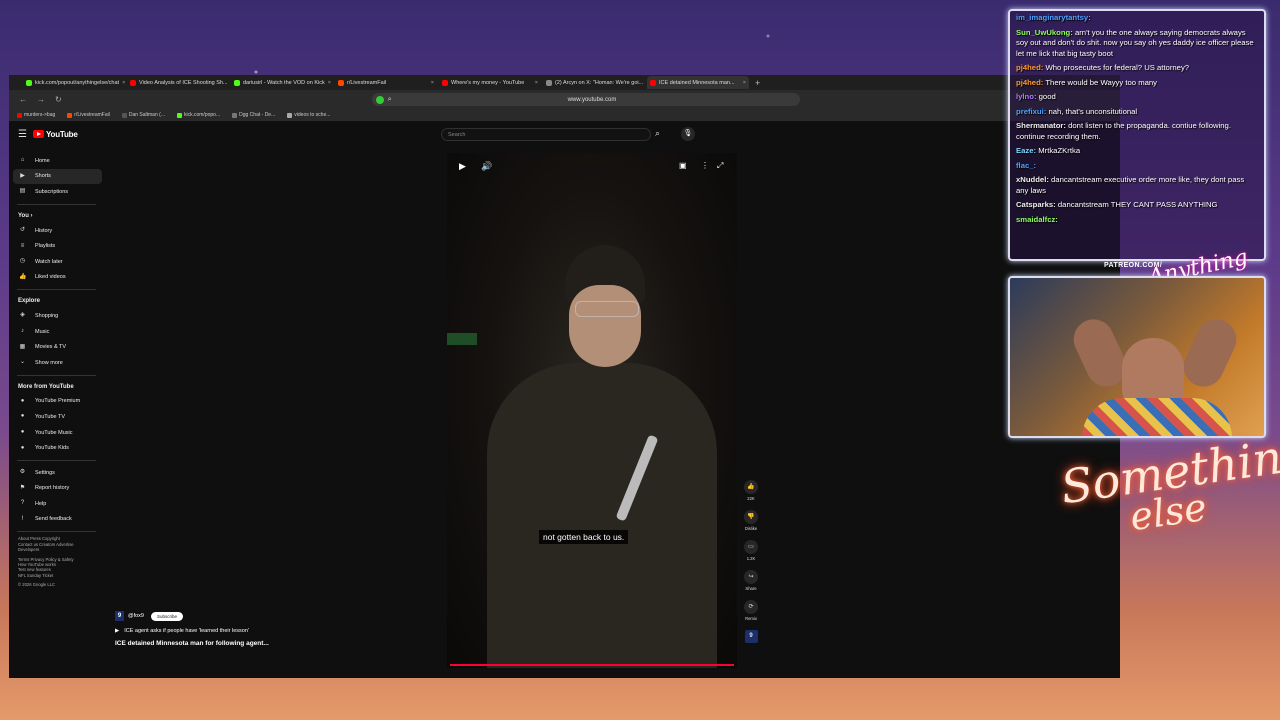 Image resolution: width=1280 pixels, height=720 pixels. I want to click on chat-username: xNuddel:, so click(1032, 179).